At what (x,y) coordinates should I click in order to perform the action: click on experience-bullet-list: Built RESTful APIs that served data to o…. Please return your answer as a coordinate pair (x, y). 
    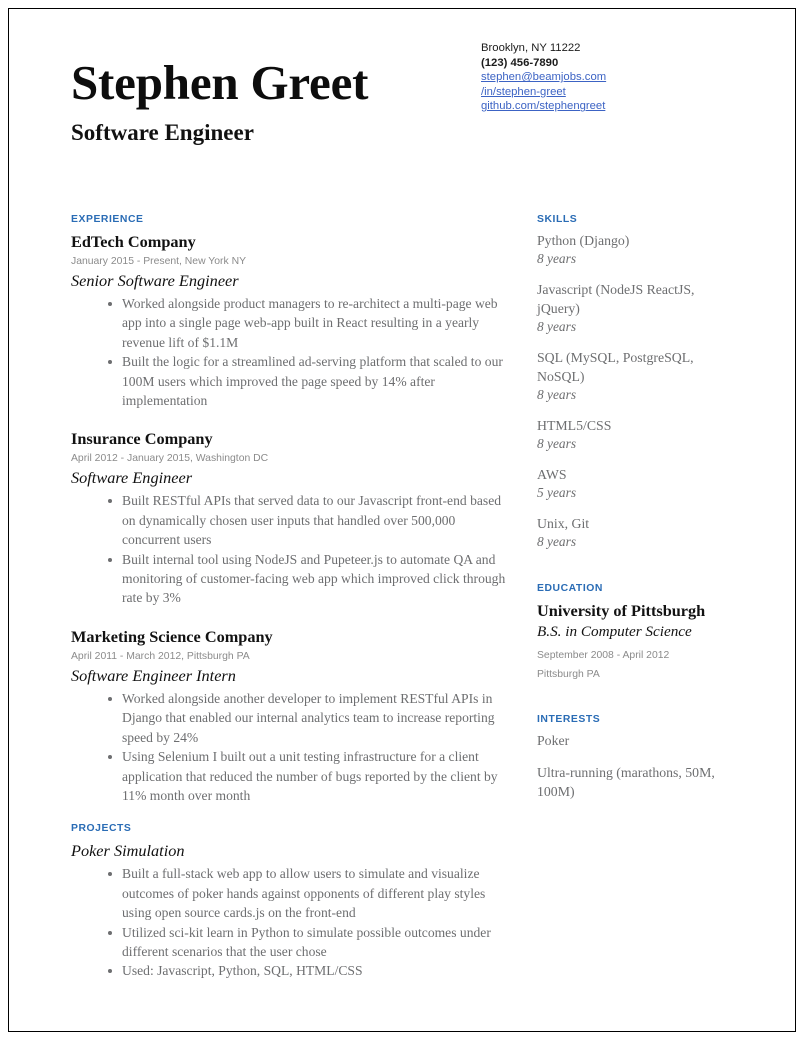
    Looking at the image, I should click on (289, 549).